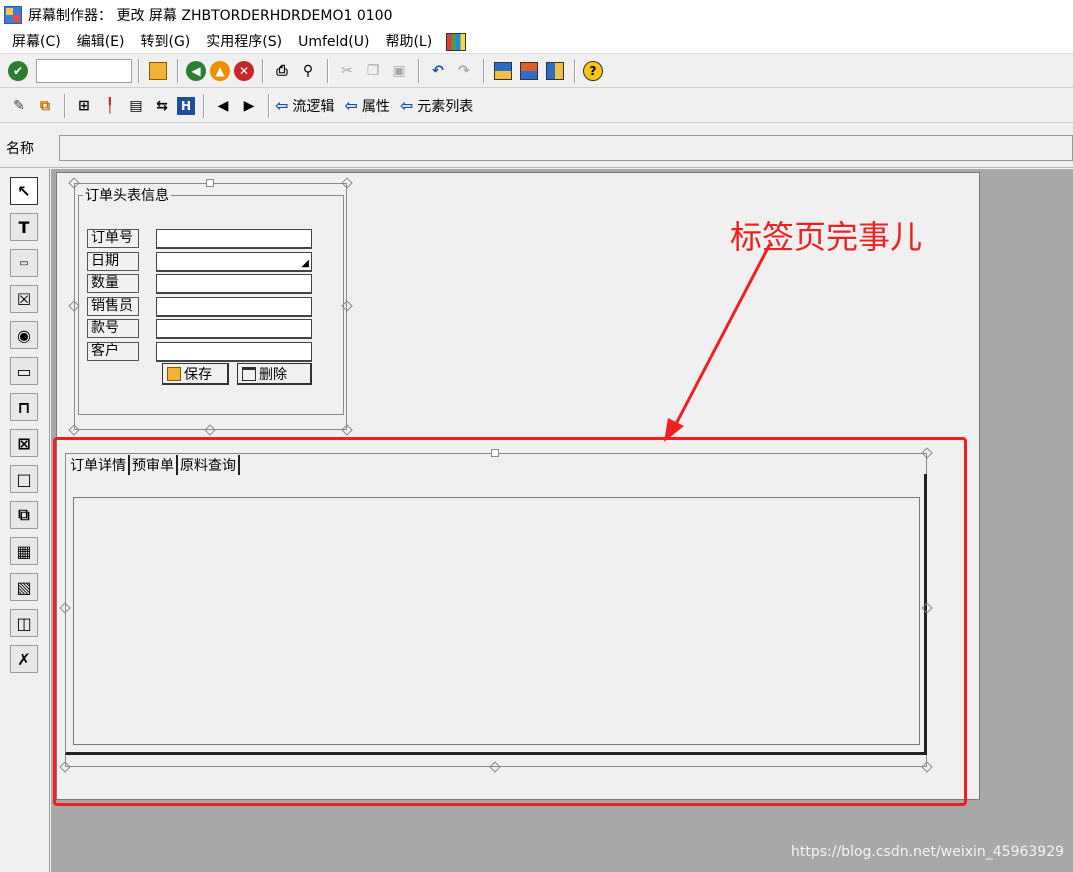 The width and height of the screenshot is (1073, 872). I want to click on resize-handle, so click(210, 183).